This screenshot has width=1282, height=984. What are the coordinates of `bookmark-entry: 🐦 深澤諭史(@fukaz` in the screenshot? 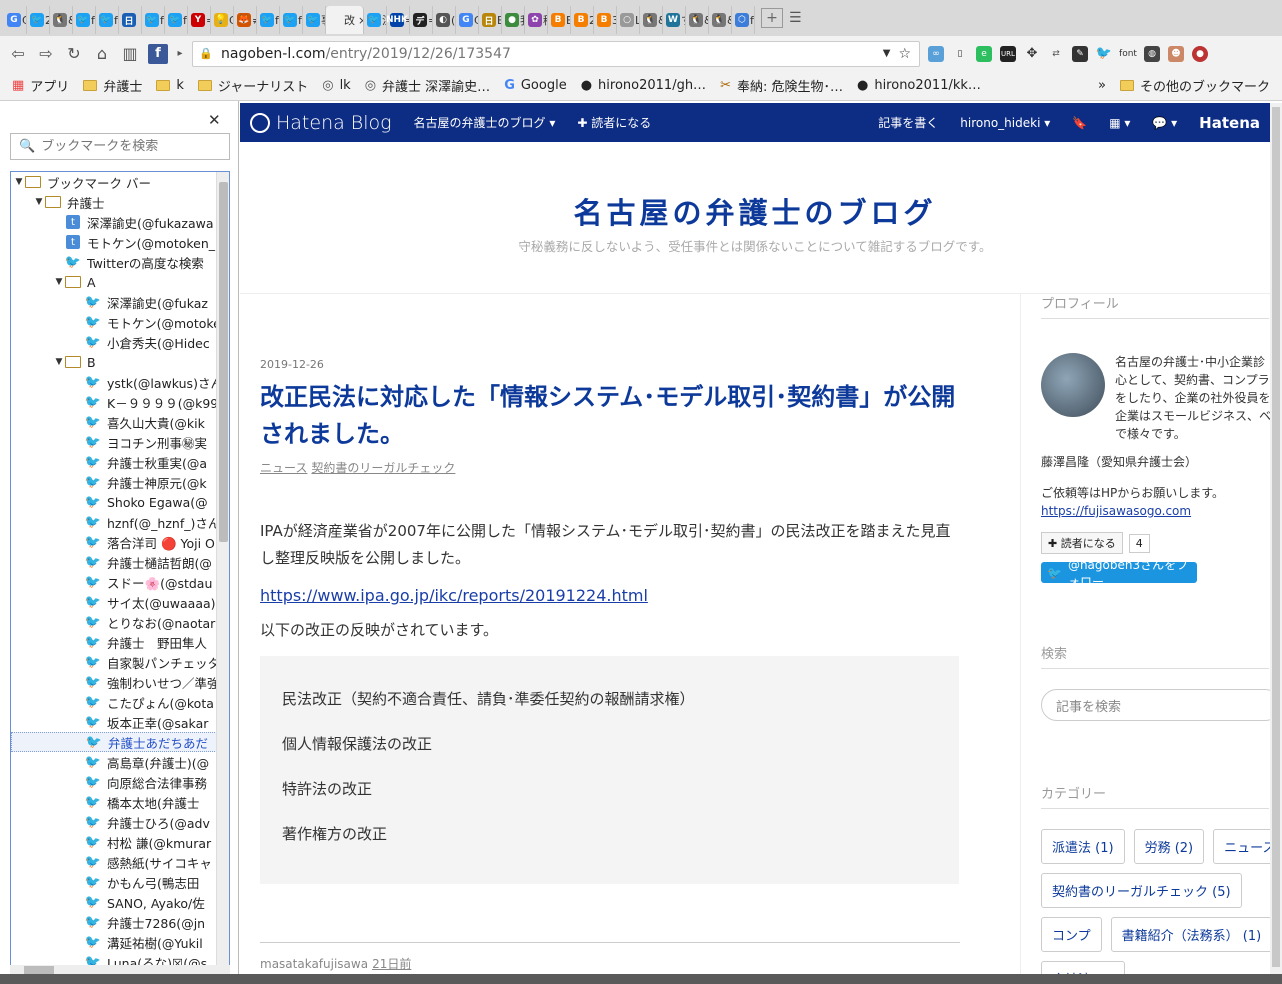 It's located at (120, 302).